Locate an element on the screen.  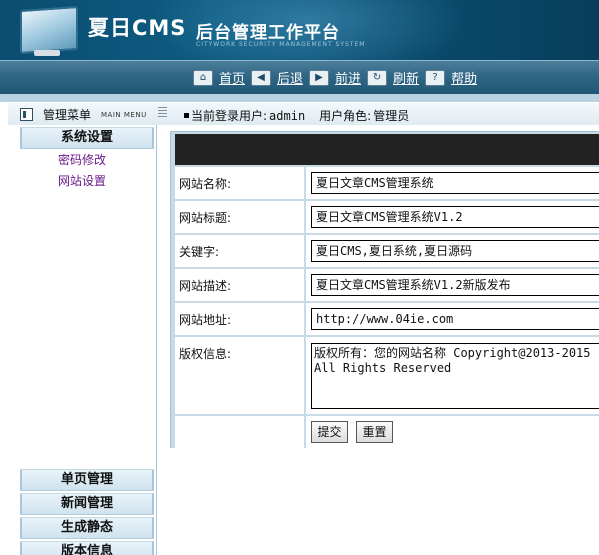
site-url-input: http://www.04ie.com is located at coordinates (455, 319).